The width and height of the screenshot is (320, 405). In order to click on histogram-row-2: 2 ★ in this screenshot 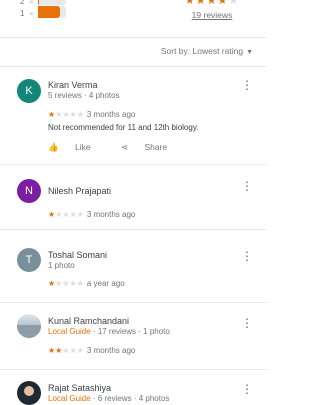, I will do `click(27, 3)`.